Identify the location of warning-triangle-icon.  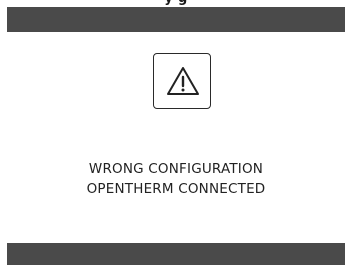
(183, 81).